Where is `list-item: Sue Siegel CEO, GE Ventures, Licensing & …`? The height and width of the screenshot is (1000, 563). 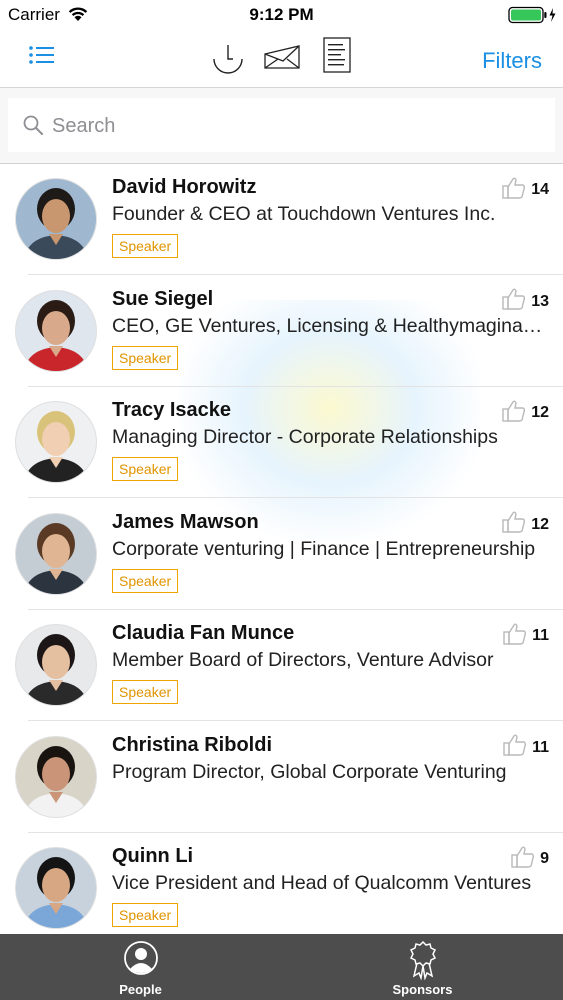
list-item: Sue Siegel CEO, GE Ventures, Licensing & … is located at coordinates (281, 331).